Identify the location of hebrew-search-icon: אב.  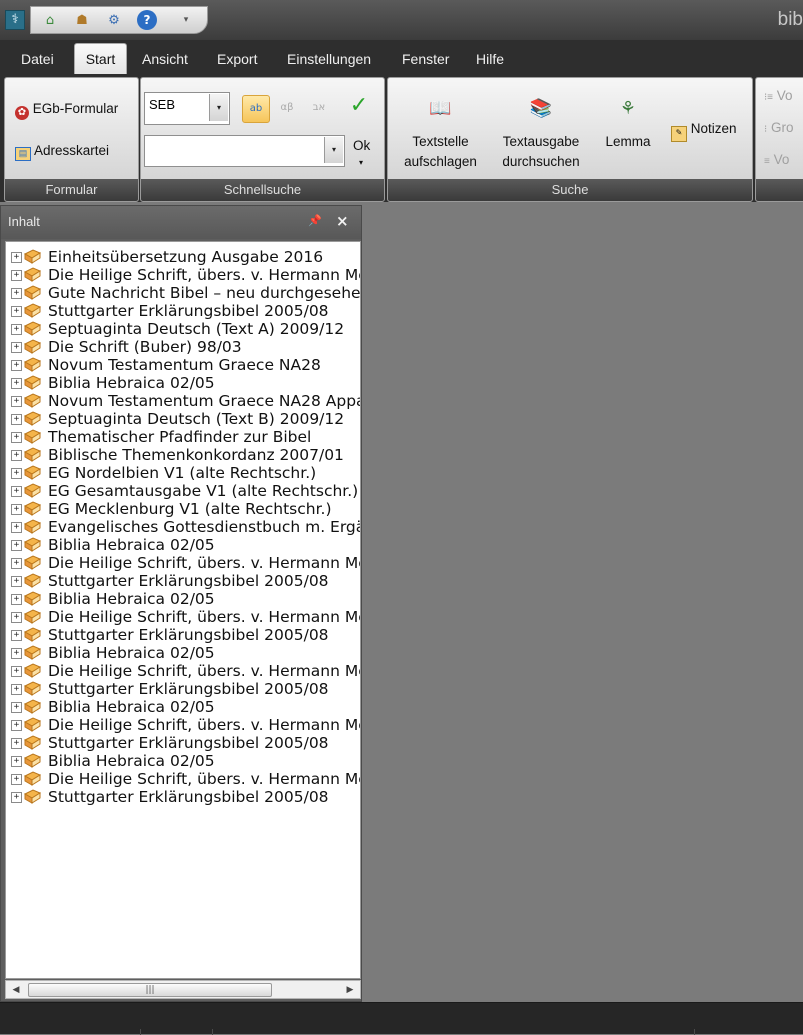
(319, 108).